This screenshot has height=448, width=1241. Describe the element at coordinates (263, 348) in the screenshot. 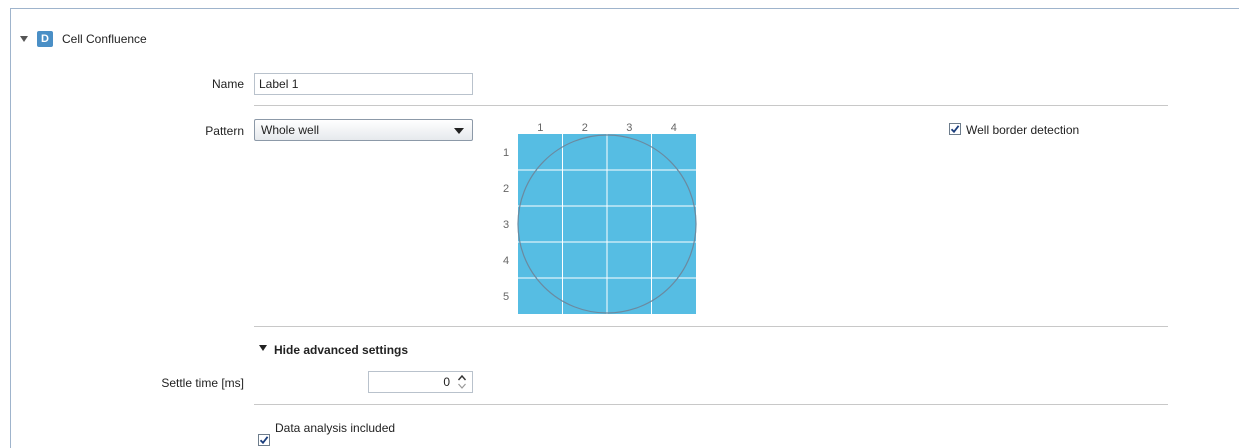

I see `expand-arrow-icon` at that location.